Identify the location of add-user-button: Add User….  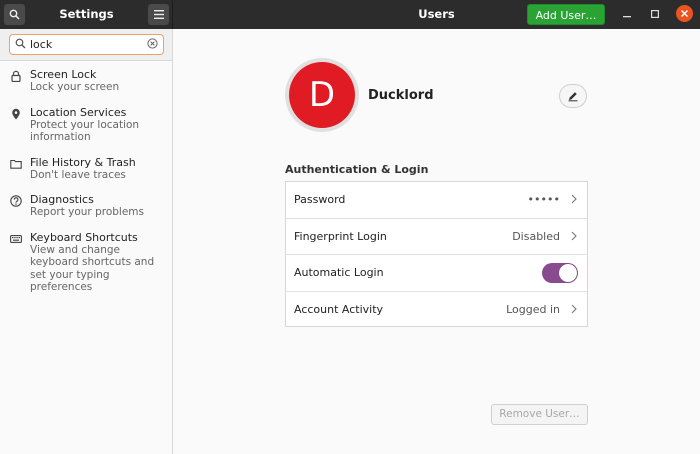
(566, 14).